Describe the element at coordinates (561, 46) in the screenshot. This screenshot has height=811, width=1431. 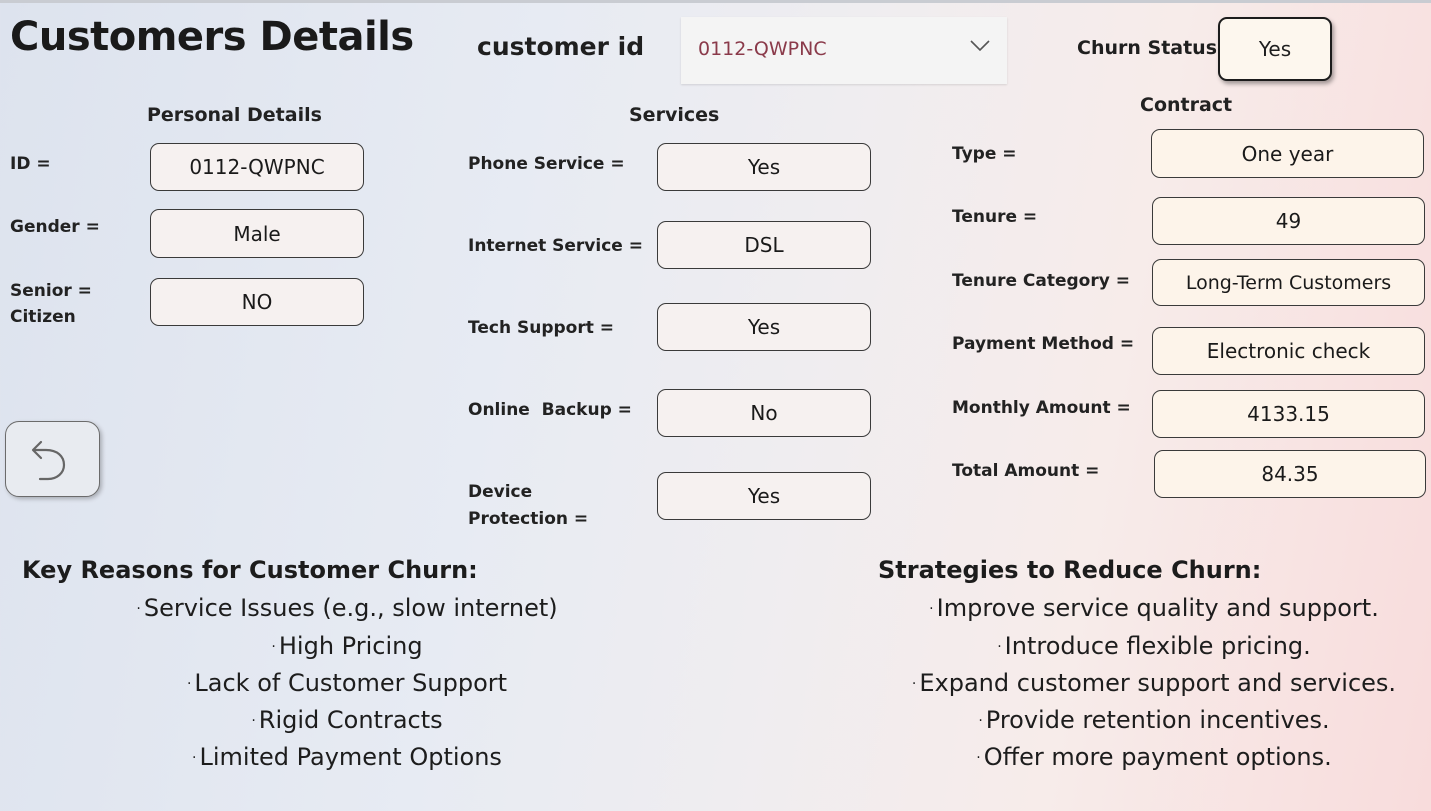
I see `customer-id-label: customer id` at that location.